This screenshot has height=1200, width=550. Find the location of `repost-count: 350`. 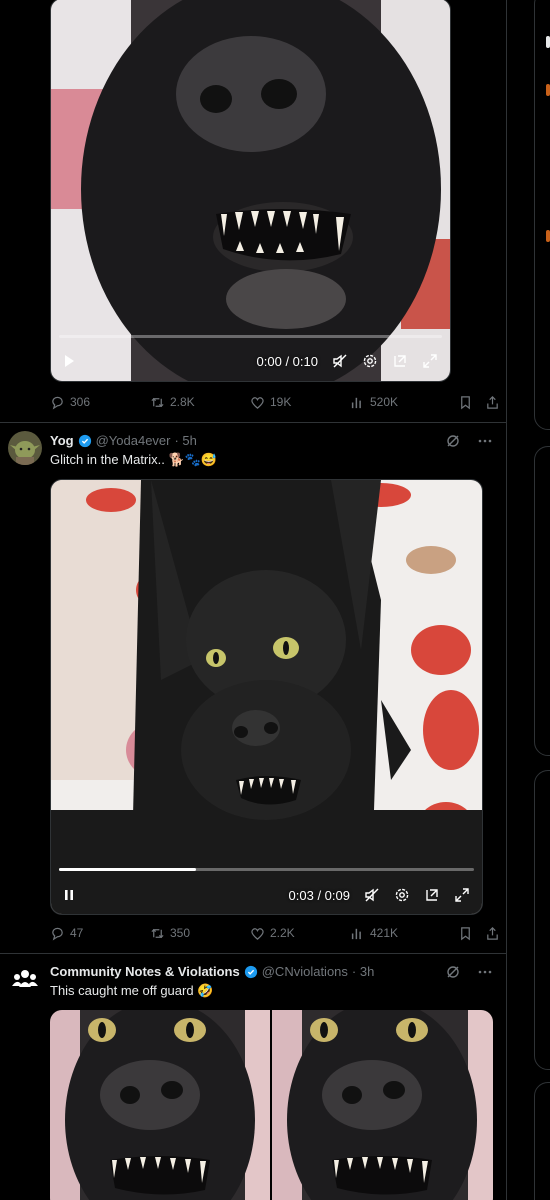

repost-count: 350 is located at coordinates (180, 933).